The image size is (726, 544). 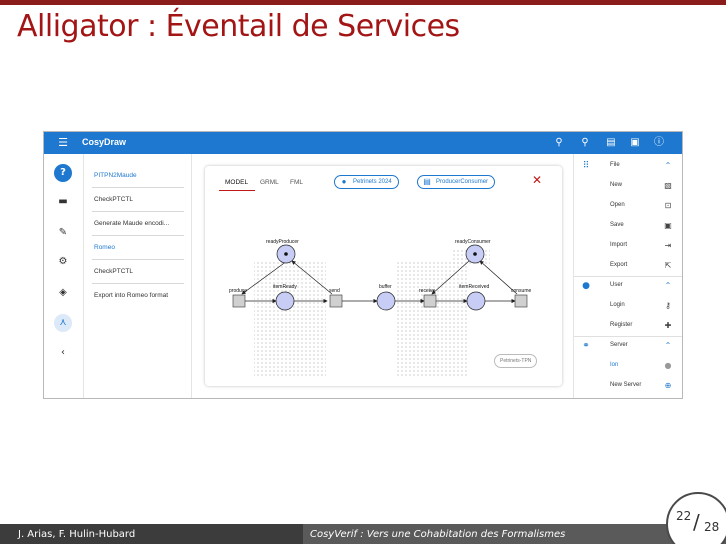 What do you see at coordinates (63, 262) in the screenshot?
I see `gear-icon: ⚙` at bounding box center [63, 262].